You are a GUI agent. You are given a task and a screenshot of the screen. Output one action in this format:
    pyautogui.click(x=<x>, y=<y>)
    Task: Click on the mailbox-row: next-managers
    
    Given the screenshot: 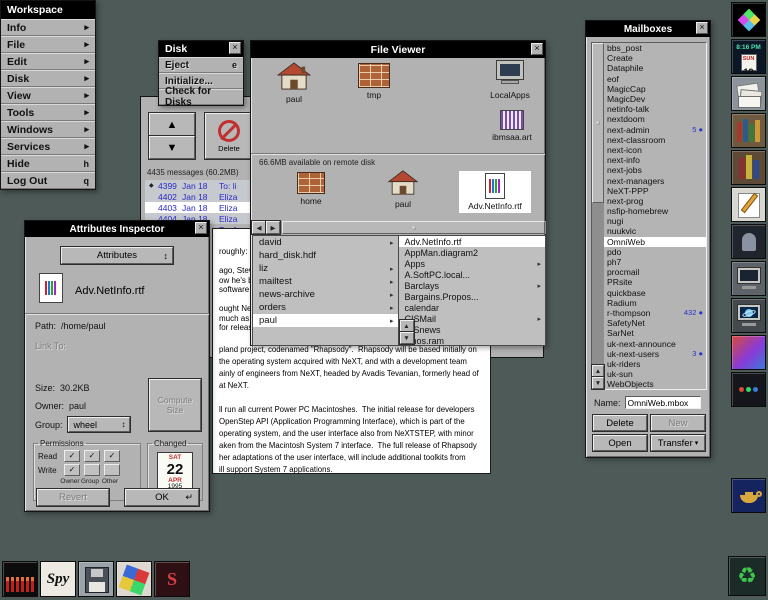 What is the action you would take?
    pyautogui.click(x=655, y=180)
    